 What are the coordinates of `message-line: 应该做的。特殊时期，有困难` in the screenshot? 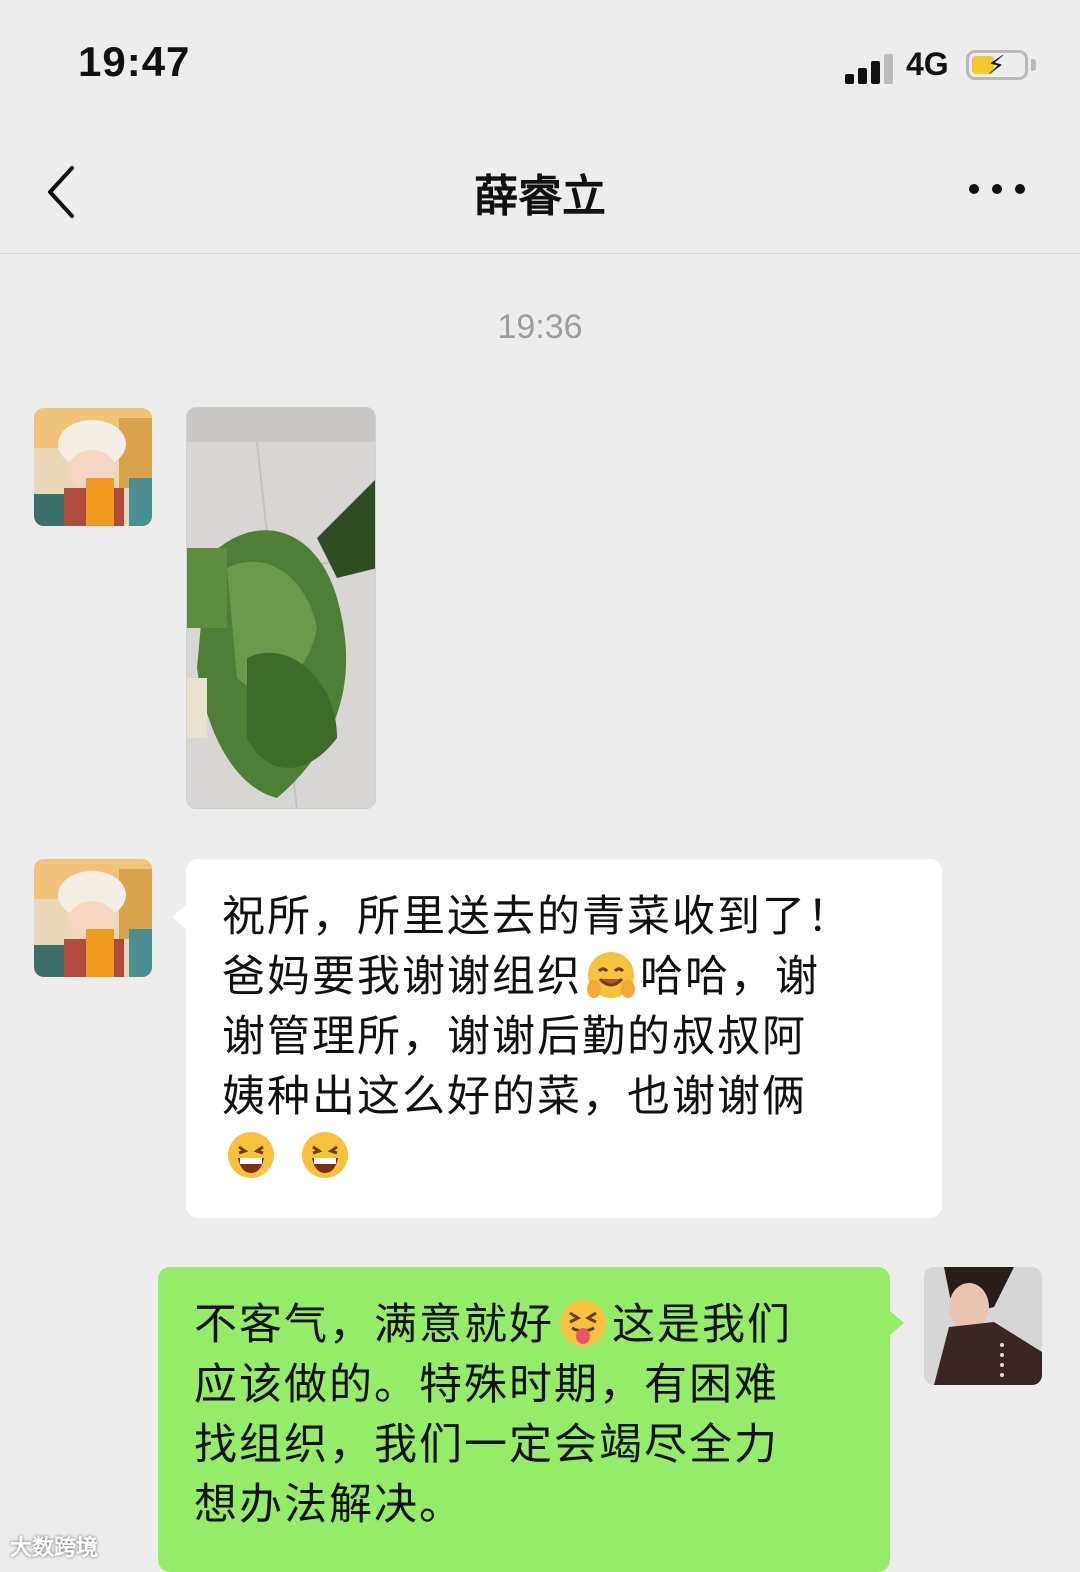 It's located at (486, 1385).